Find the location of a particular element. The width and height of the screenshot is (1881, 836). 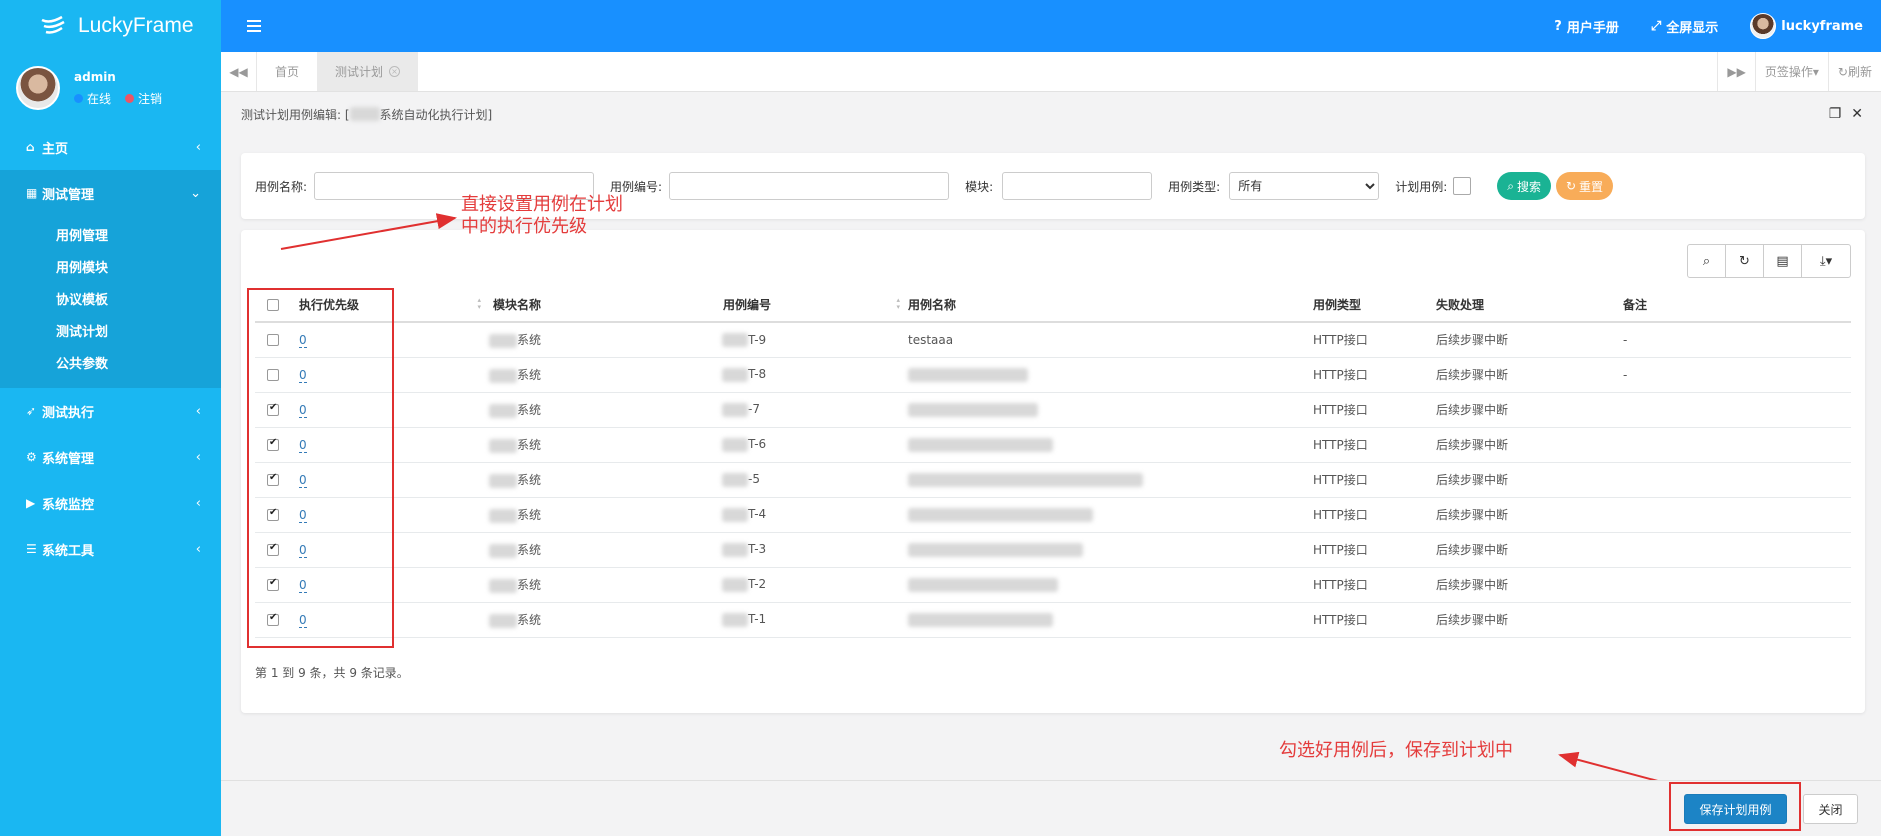

tab-test-plan: 测试计划 × is located at coordinates (368, 71).